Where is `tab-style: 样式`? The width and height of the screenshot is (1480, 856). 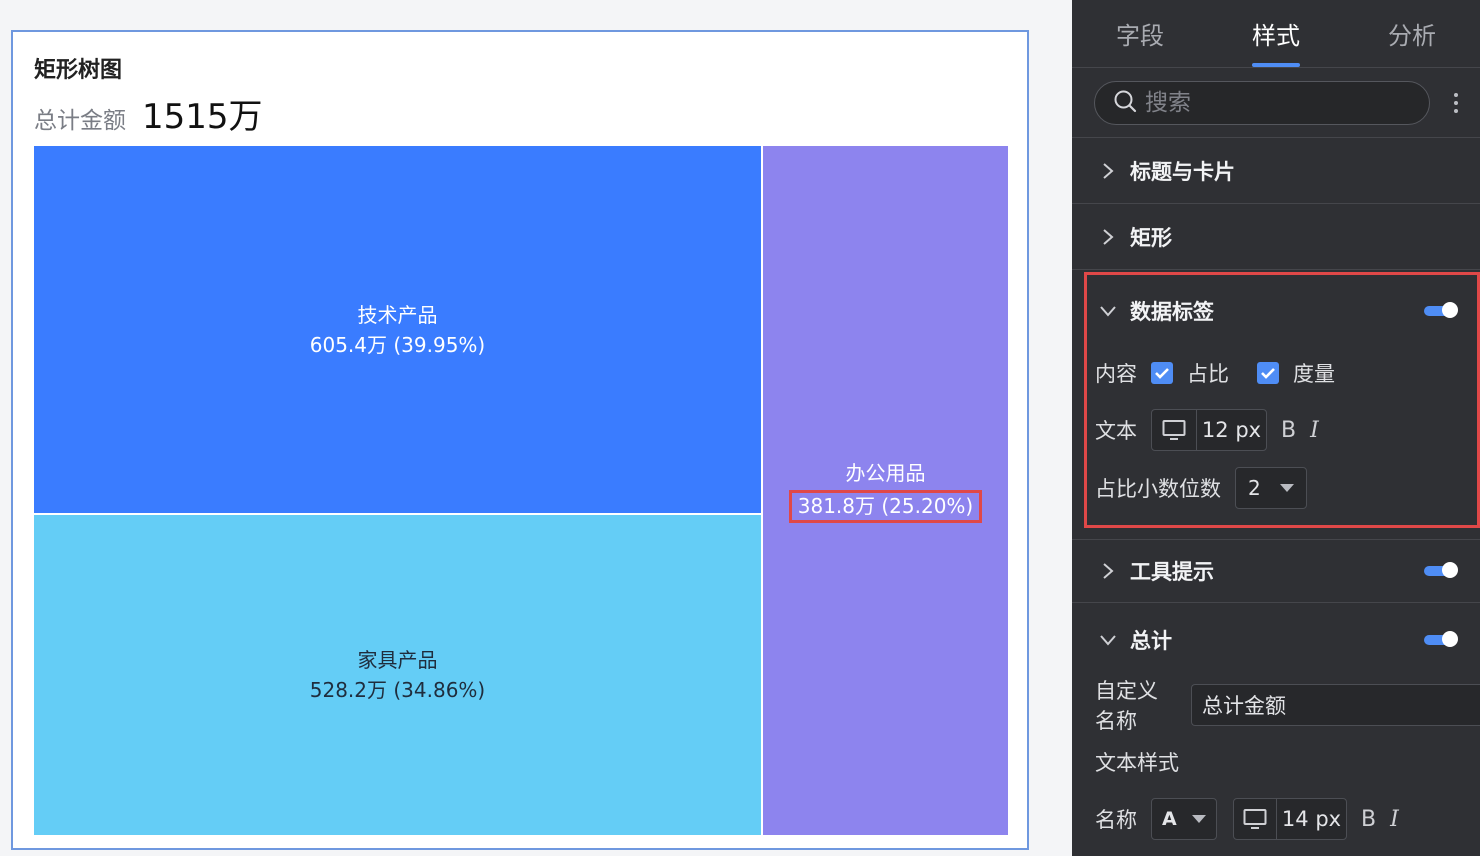 tab-style: 样式 is located at coordinates (1276, 33).